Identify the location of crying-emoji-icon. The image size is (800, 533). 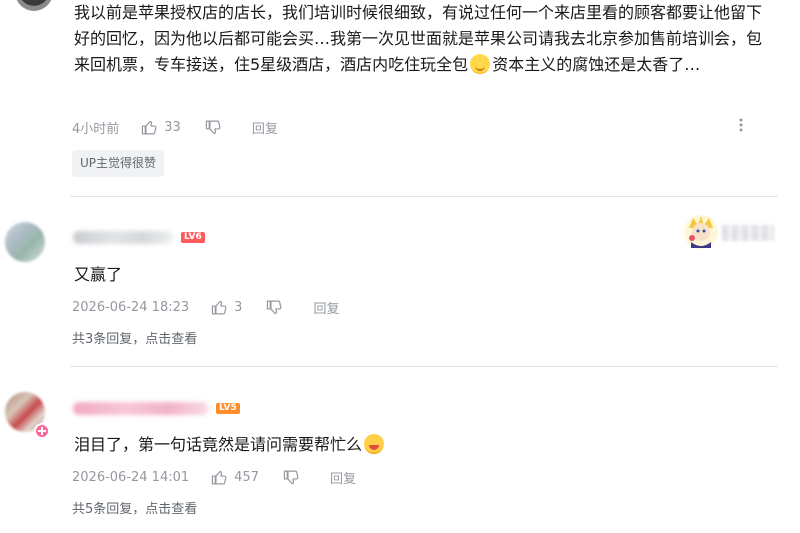
(374, 444).